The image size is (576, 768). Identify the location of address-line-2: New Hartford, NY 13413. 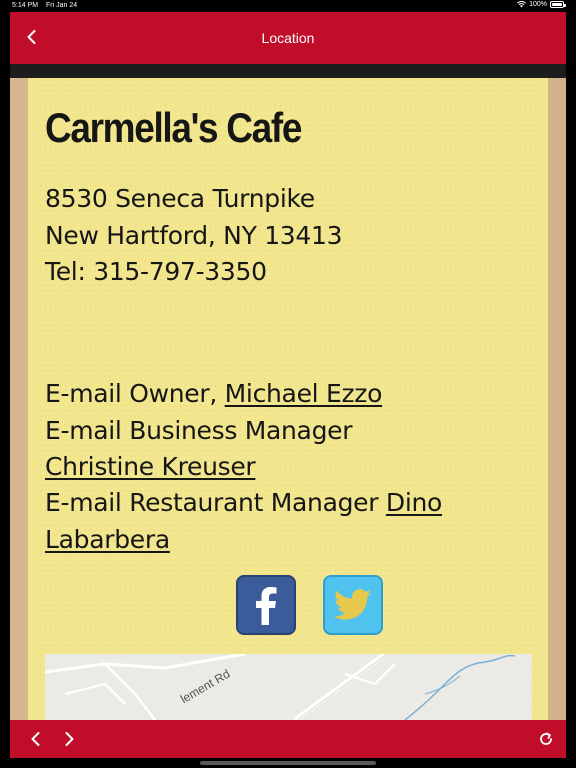
(194, 235).